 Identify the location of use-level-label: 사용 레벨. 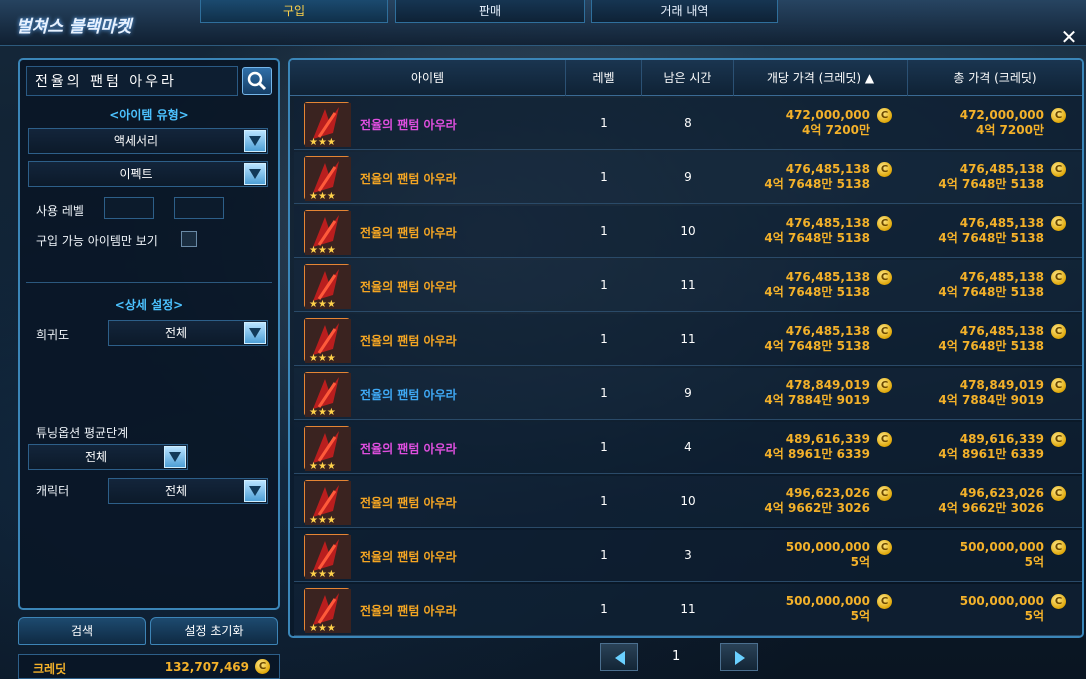
(60, 211).